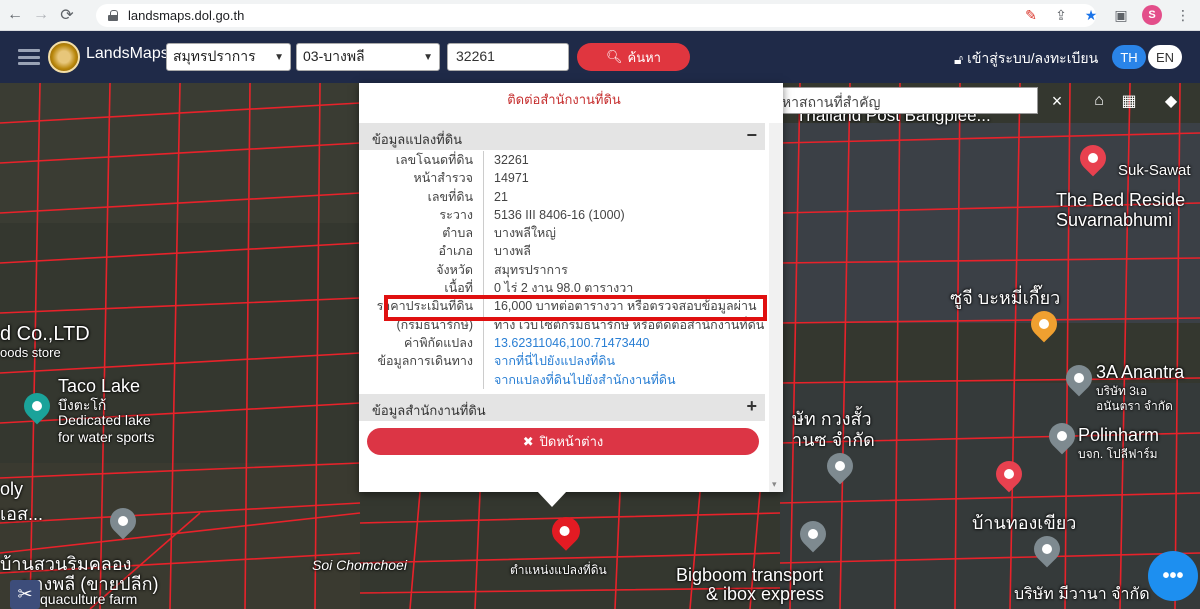  Describe the element at coordinates (1119, 435) in the screenshot. I see `map-label: Polinharm` at that location.